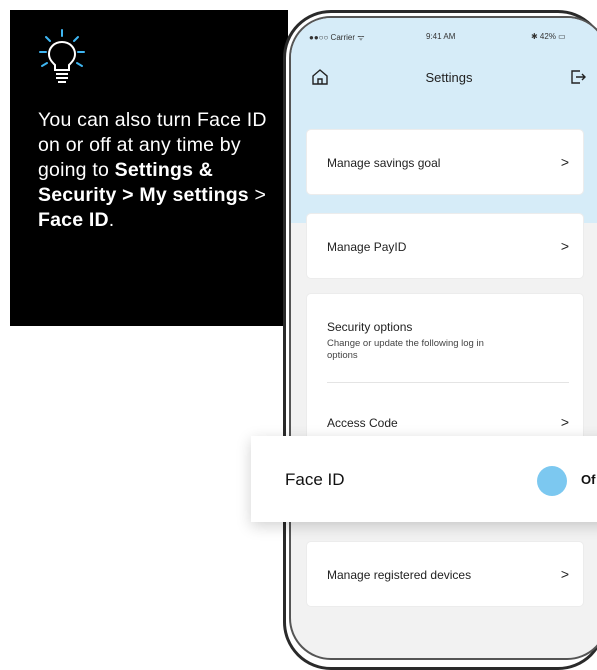 Image resolution: width=597 pixels, height=670 pixels. Describe the element at coordinates (399, 575) in the screenshot. I see `row-label: Manage registered devices` at that location.